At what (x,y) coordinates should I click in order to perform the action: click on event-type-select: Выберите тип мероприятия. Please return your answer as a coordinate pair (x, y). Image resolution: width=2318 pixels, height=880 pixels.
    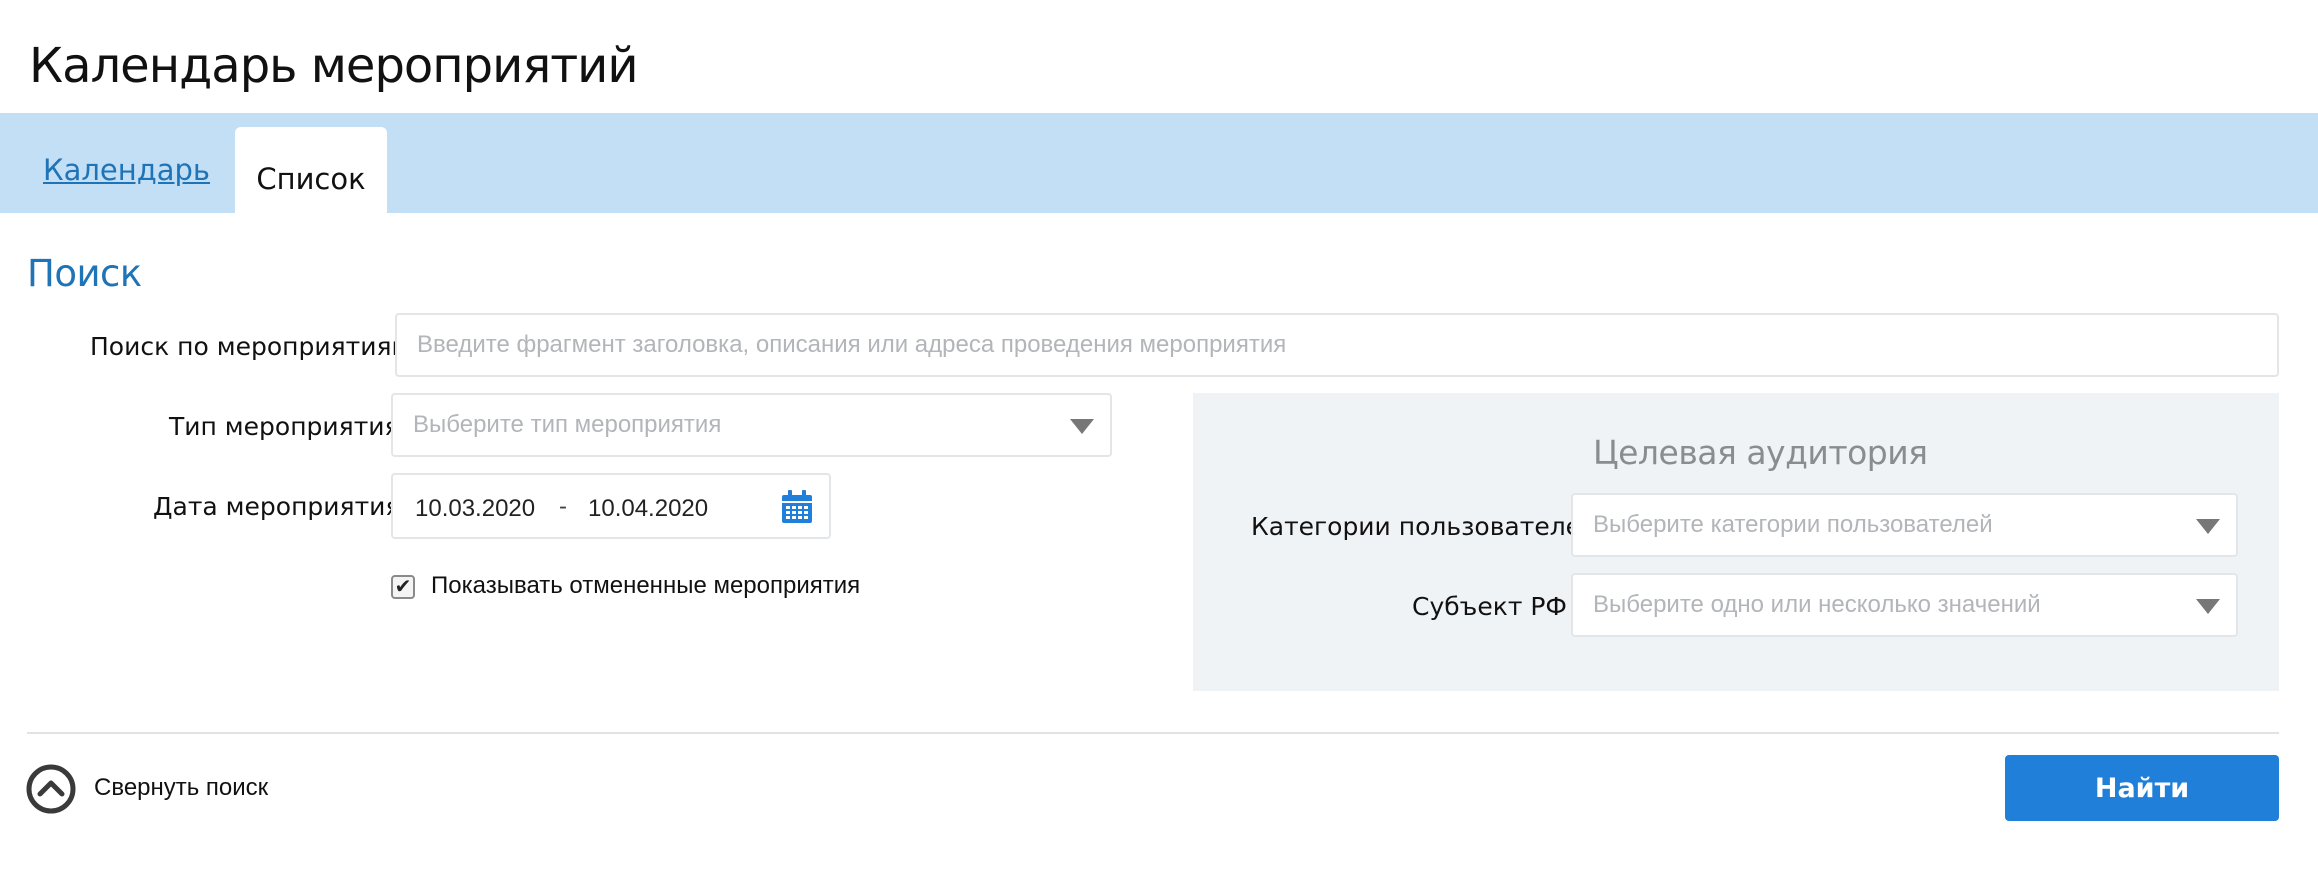
    Looking at the image, I should click on (751, 425).